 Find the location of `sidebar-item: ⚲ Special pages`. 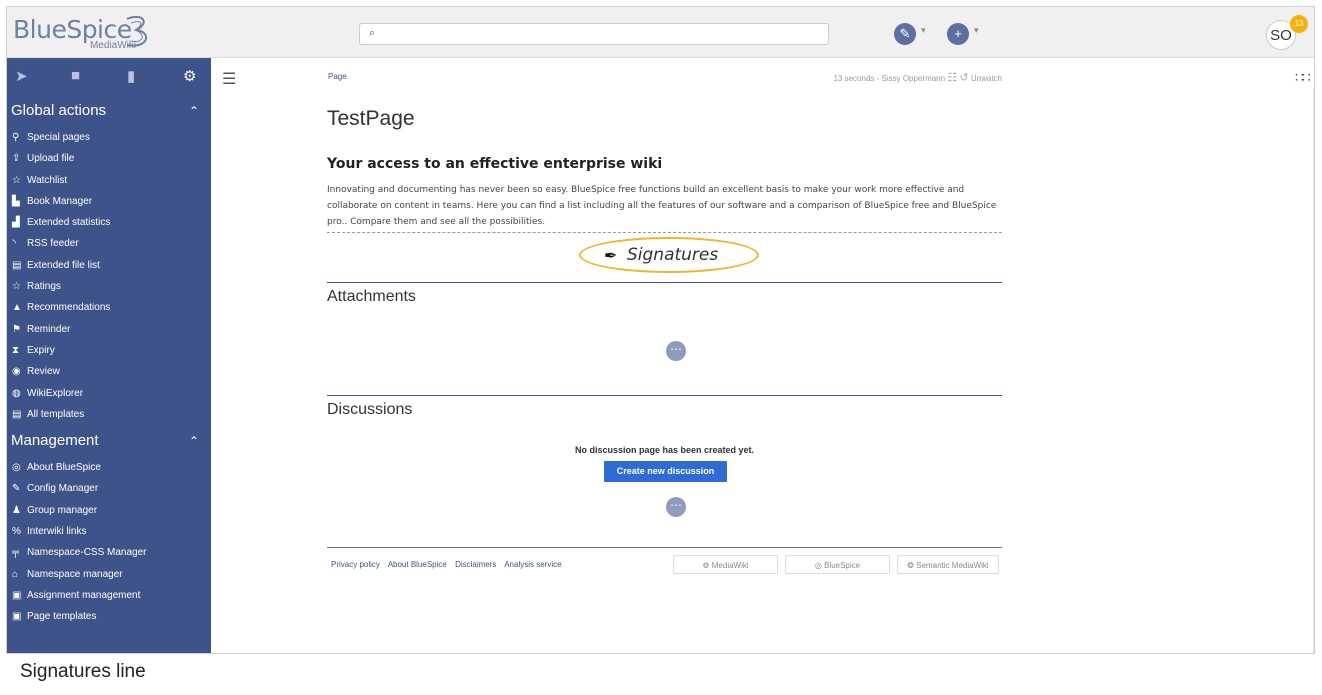

sidebar-item: ⚲ Special pages is located at coordinates (109, 137).